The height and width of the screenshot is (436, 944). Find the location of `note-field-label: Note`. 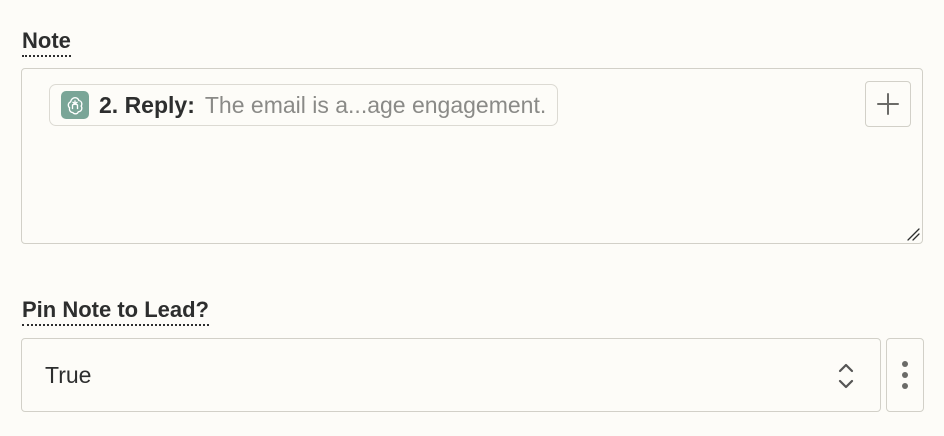

note-field-label: Note is located at coordinates (46, 42).